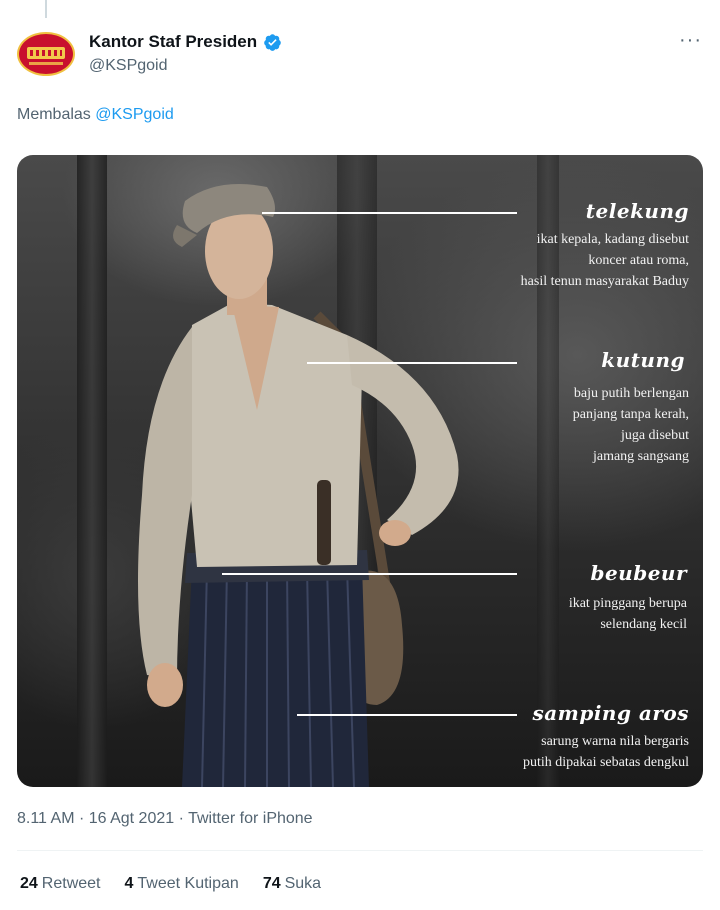  I want to click on verified-badge-icon, so click(272, 42).